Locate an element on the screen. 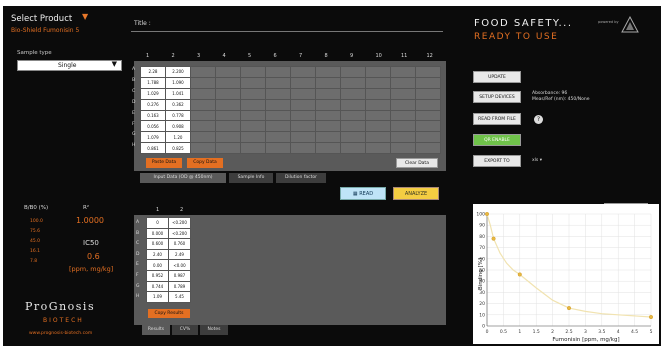 The height and width of the screenshot is (350, 664). tab-notes: Notes is located at coordinates (214, 330).